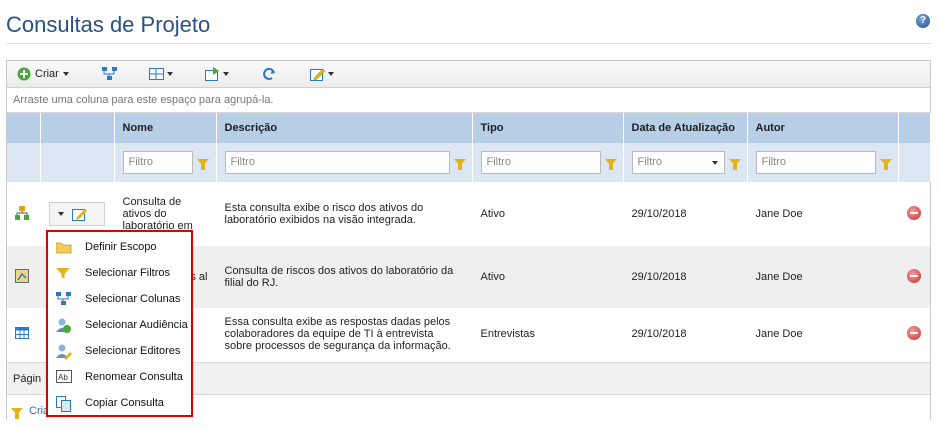 The width and height of the screenshot is (939, 430). I want to click on chart-query-icon, so click(22, 275).